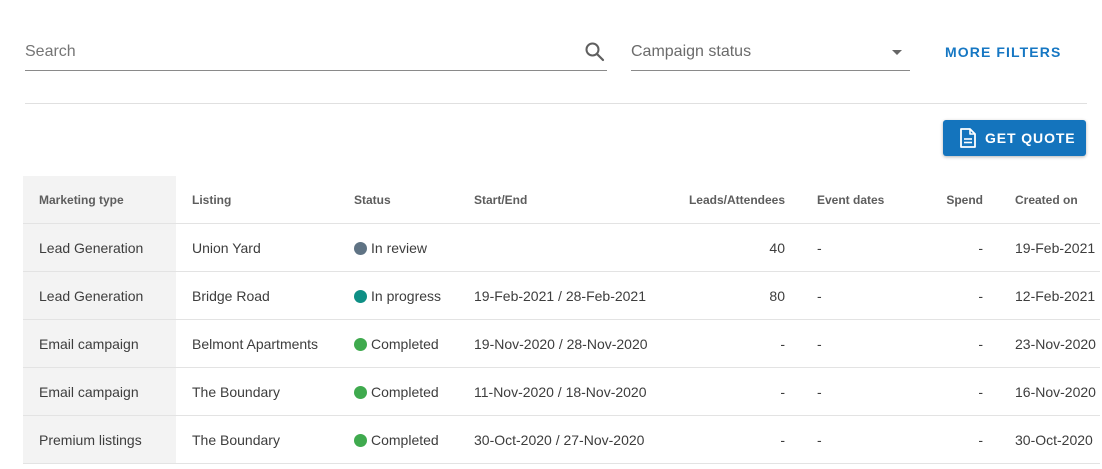  What do you see at coordinates (1030, 138) in the screenshot?
I see `get-quote-label: GET QUOTE` at bounding box center [1030, 138].